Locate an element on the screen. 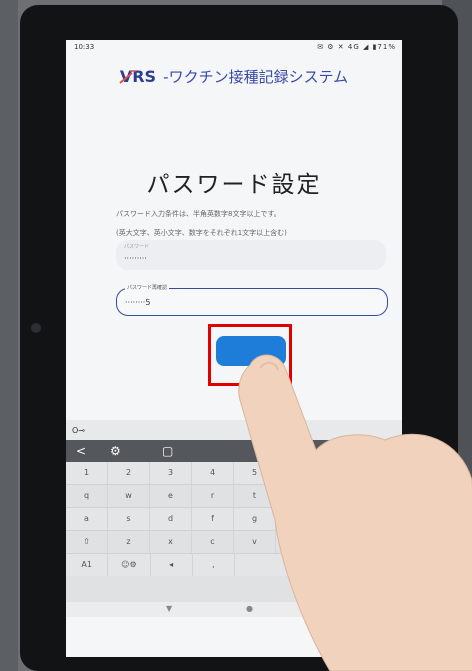  key: n is located at coordinates (339, 542).